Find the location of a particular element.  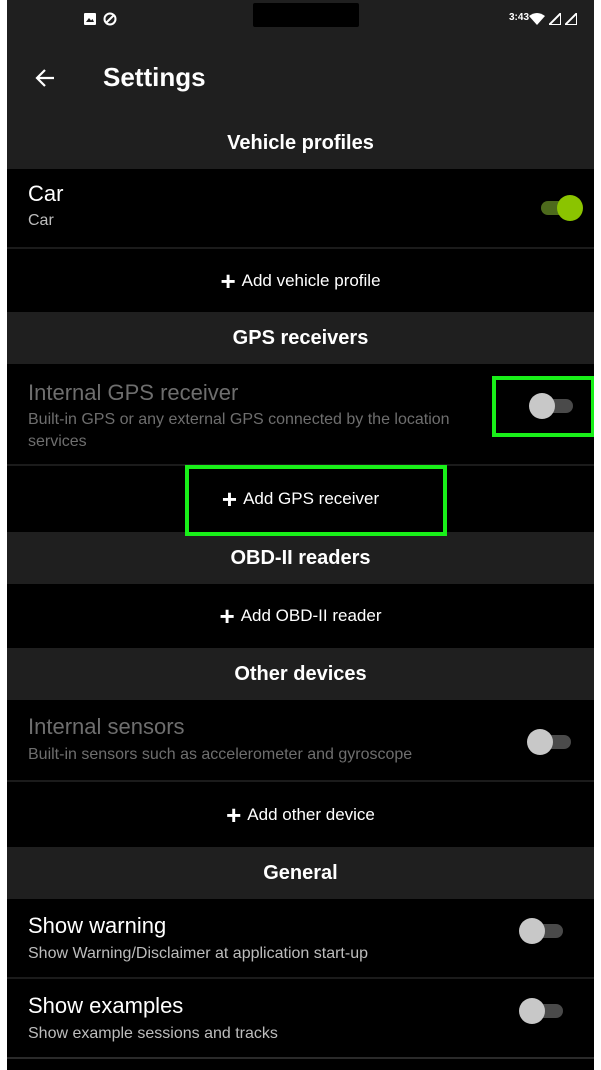

highlight-gps-toggle is located at coordinates (543, 406).